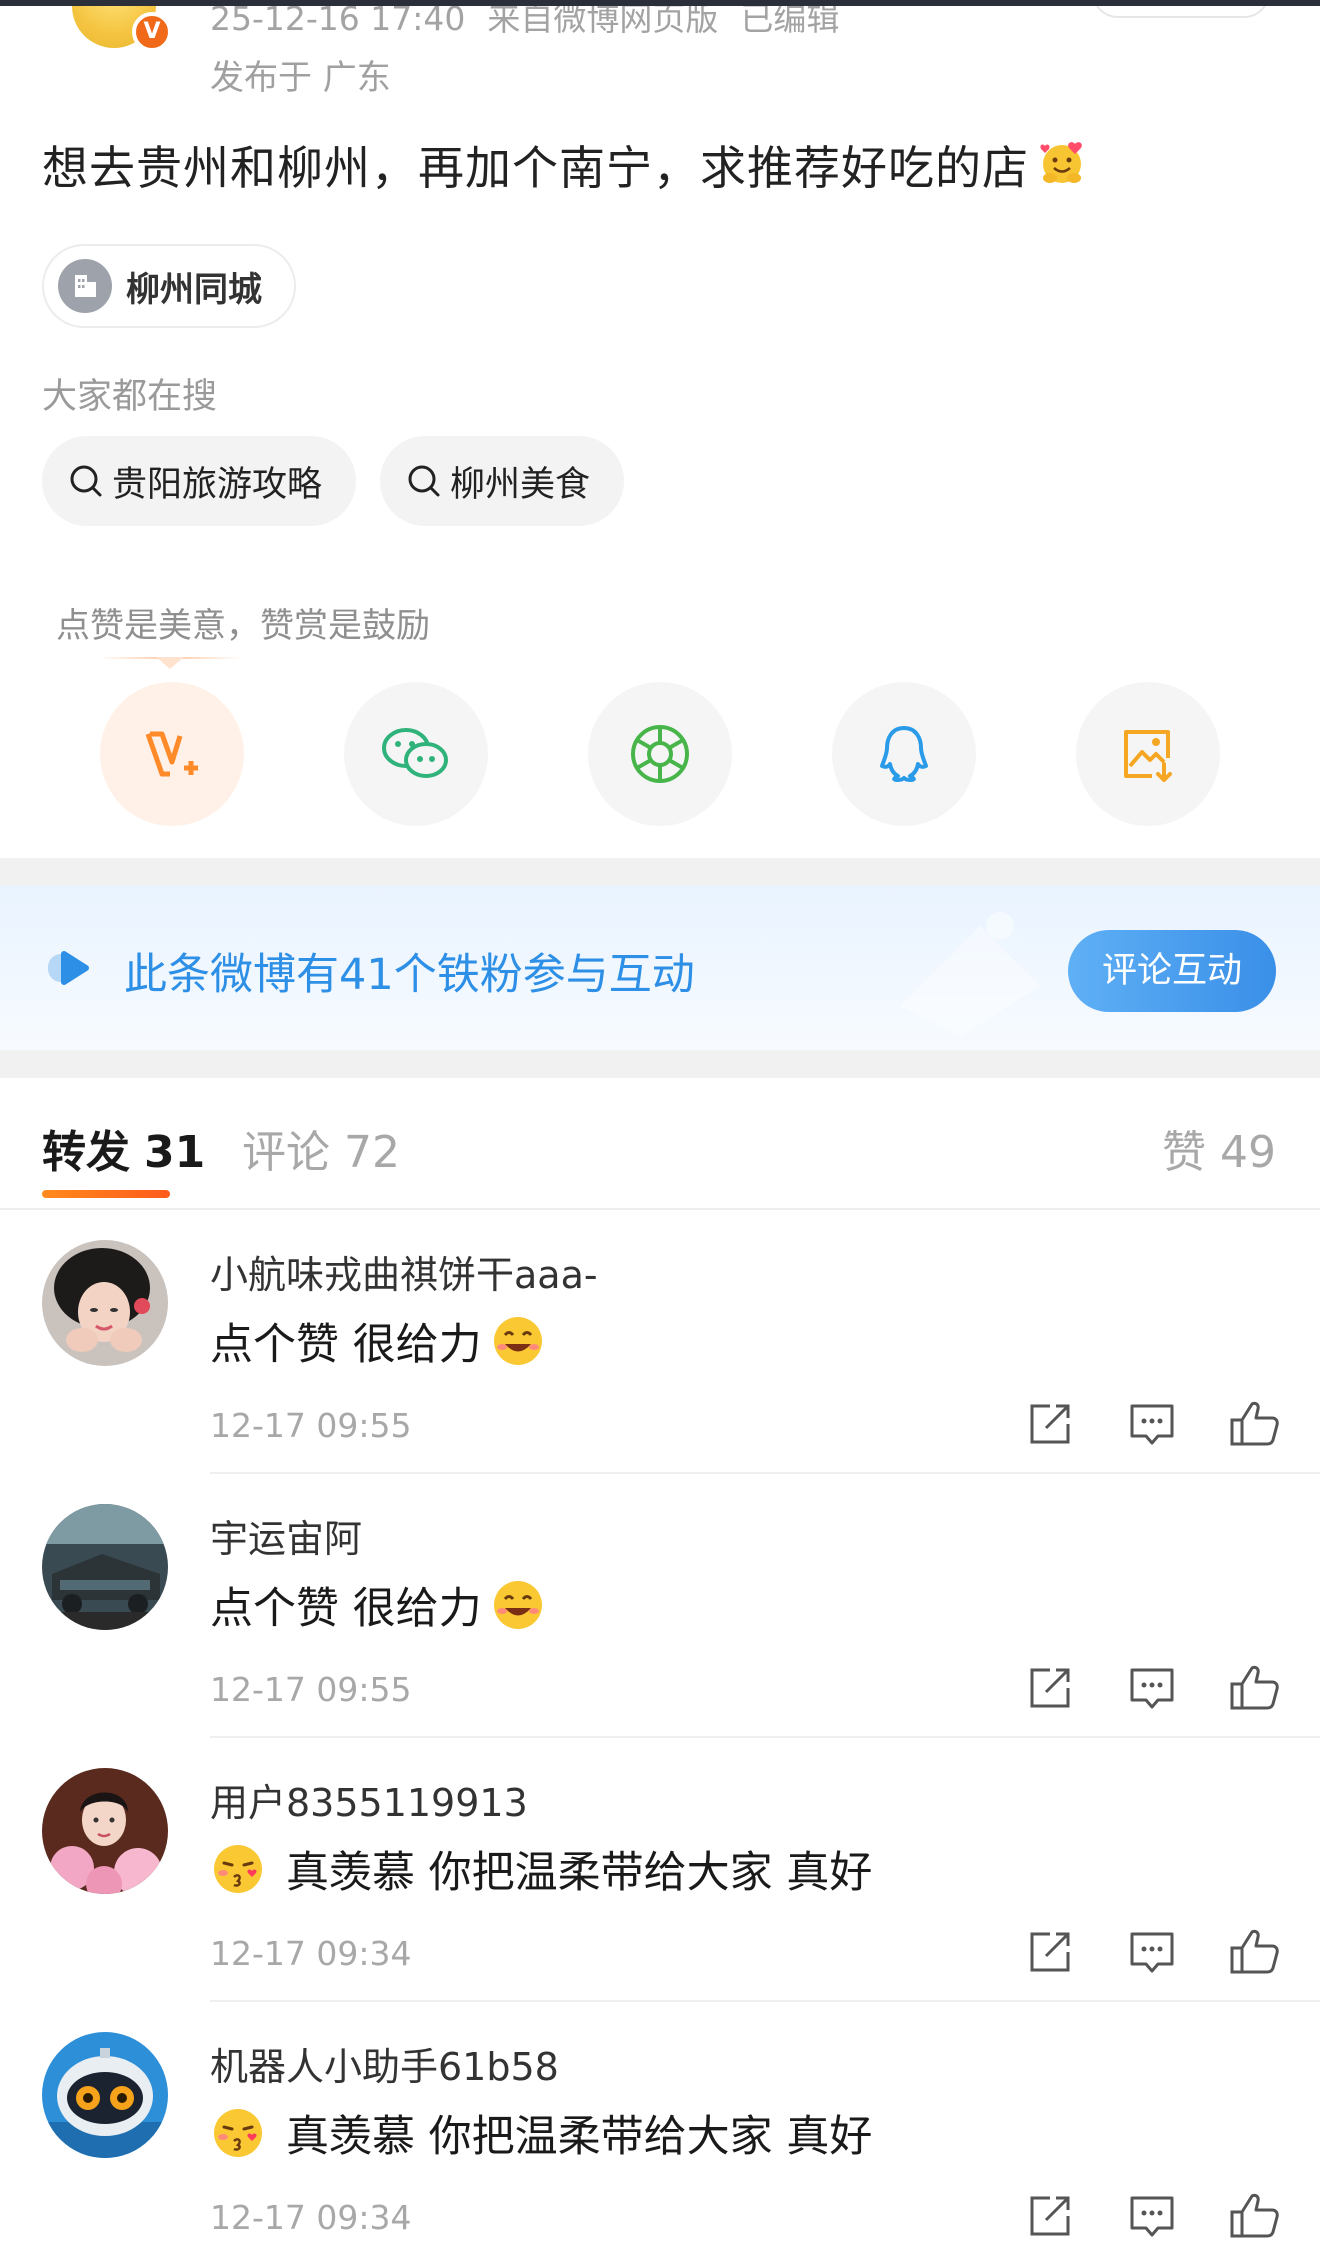 This screenshot has width=1320, height=2243. What do you see at coordinates (243, 626) in the screenshot?
I see `reward-hint: 点赞是美意，赞赏是鼓励` at bounding box center [243, 626].